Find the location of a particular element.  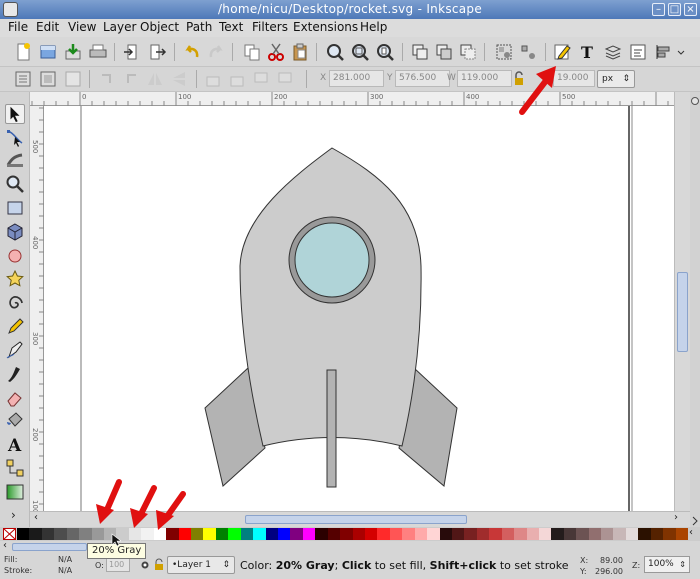

deselect-icon is located at coordinates (73, 79).